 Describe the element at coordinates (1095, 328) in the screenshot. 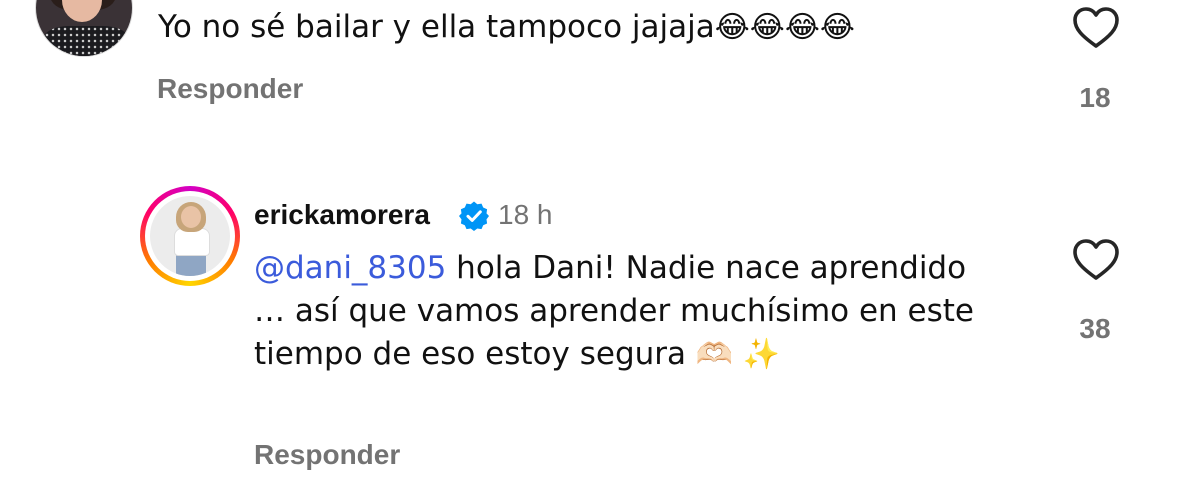

I see `like-count: 38` at that location.